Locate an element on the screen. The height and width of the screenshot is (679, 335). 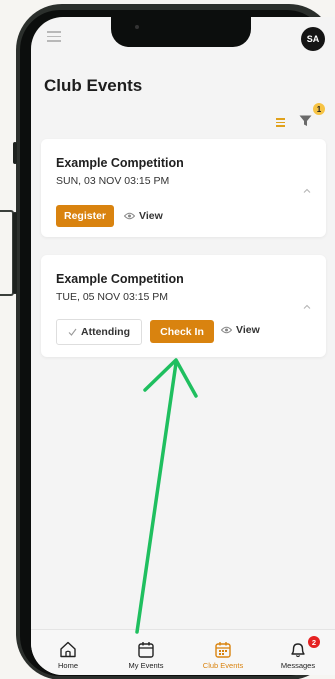
tab-label: Messages is located at coordinates (298, 665).